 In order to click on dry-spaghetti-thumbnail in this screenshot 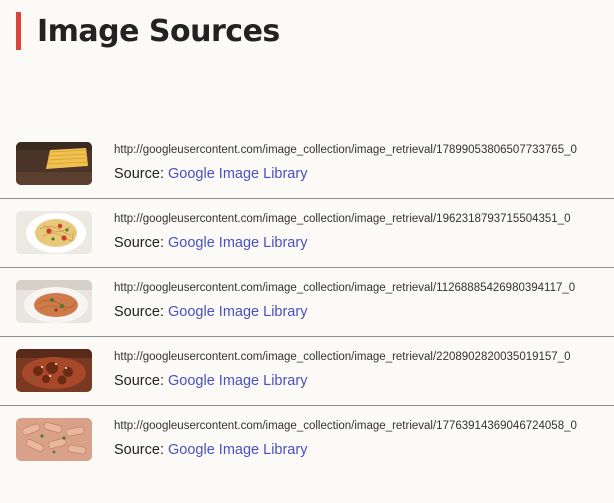, I will do `click(54, 163)`.